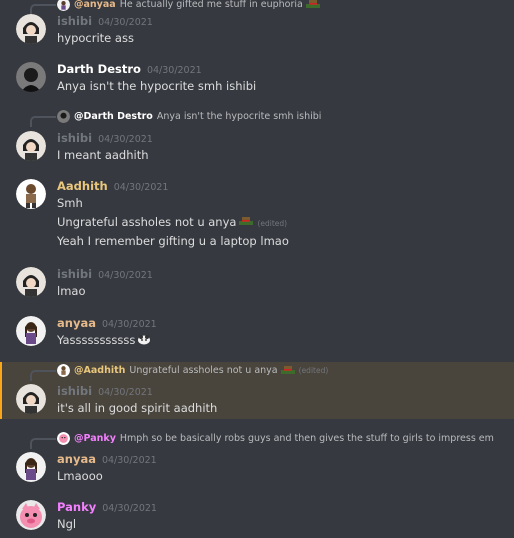 The width and height of the screenshot is (514, 538). What do you see at coordinates (103, 155) in the screenshot?
I see `message-text: I meant aadhith` at bounding box center [103, 155].